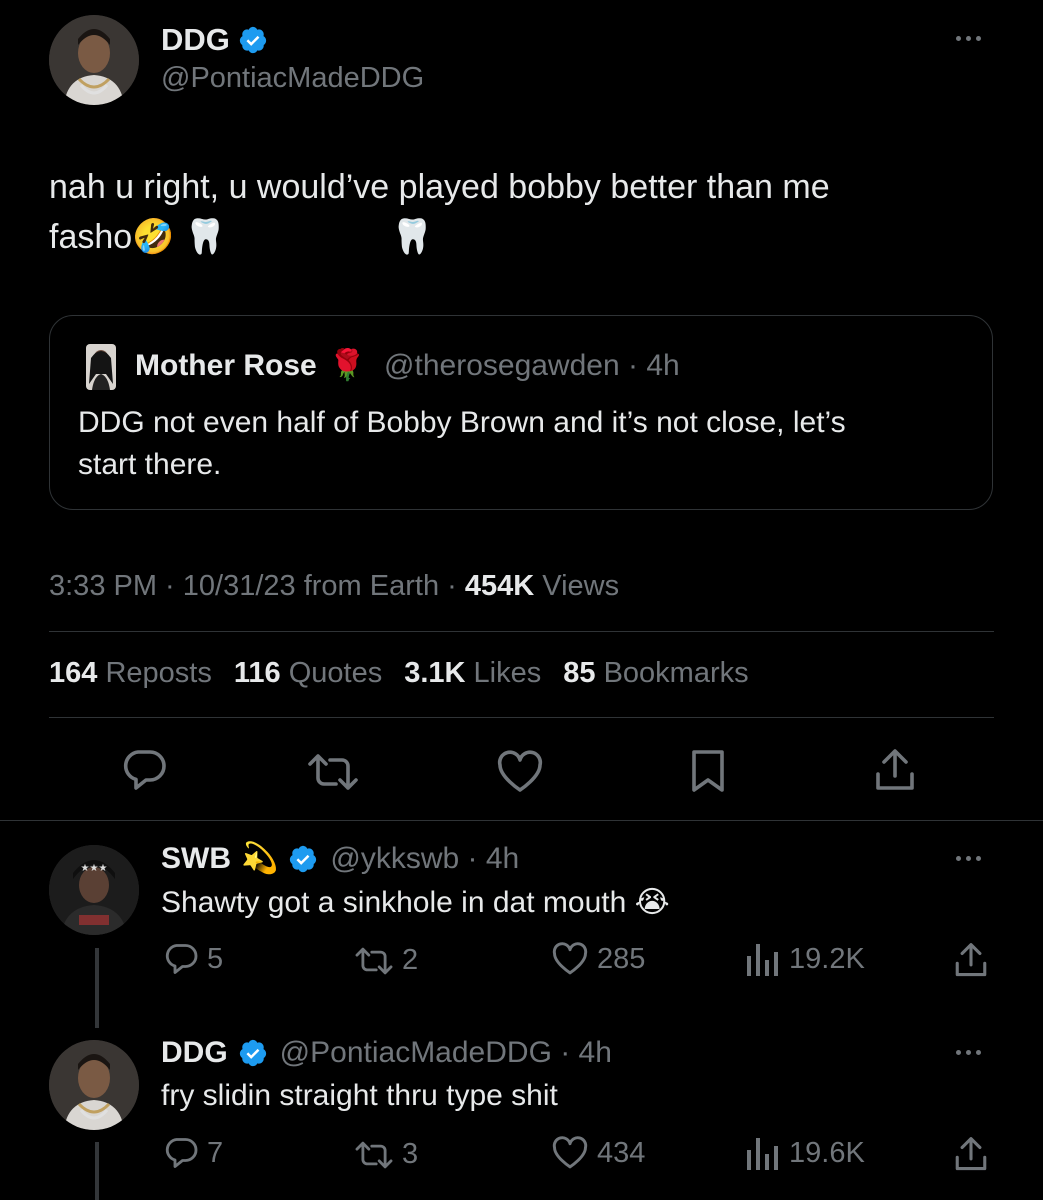  What do you see at coordinates (472, 673) in the screenshot?
I see `stat-likes: 3.1K Likes` at bounding box center [472, 673].